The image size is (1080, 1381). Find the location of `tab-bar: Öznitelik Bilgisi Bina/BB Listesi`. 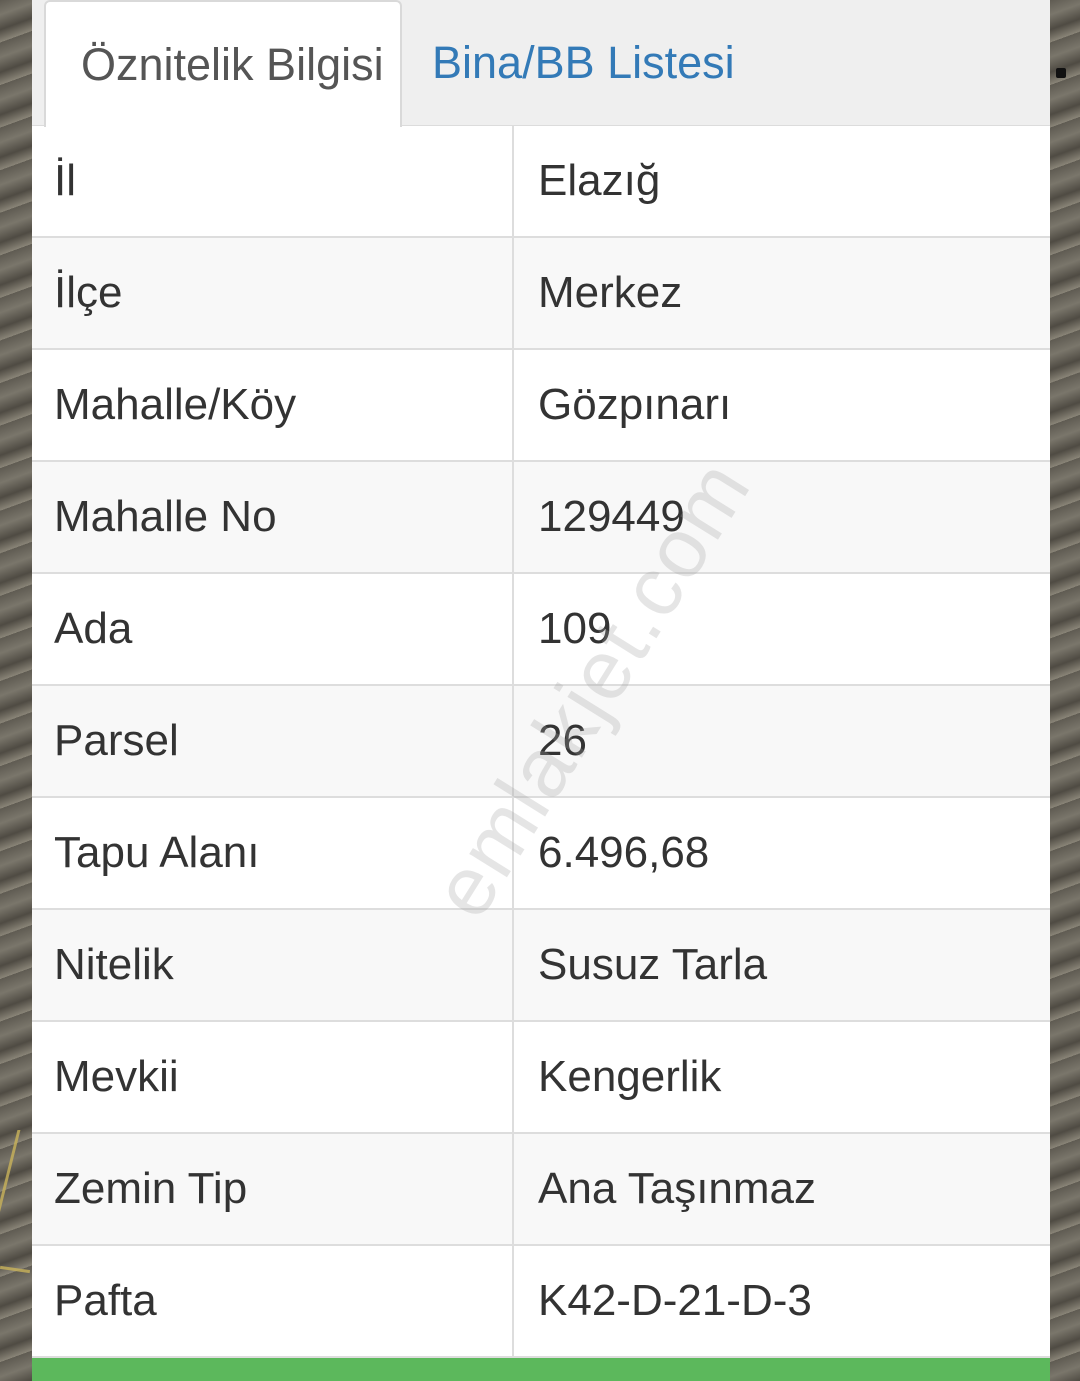

tab-bar: Öznitelik Bilgisi Bina/BB Listesi is located at coordinates (541, 63).